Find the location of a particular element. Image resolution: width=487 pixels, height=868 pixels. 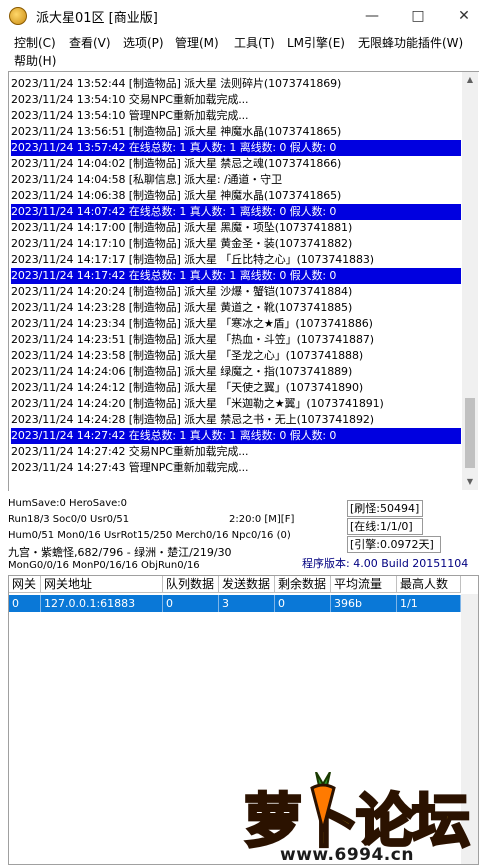

online-count: [在线:1/1/0] is located at coordinates (385, 526).